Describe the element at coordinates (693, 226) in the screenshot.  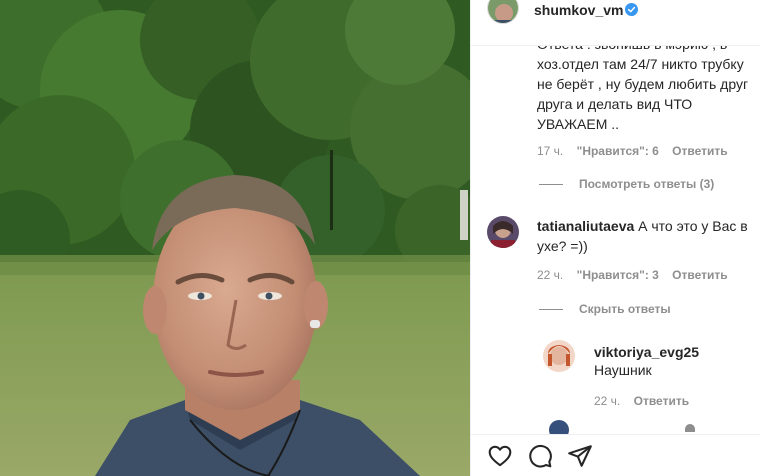
I see `comment-text-line: А что это у Вас в` at that location.